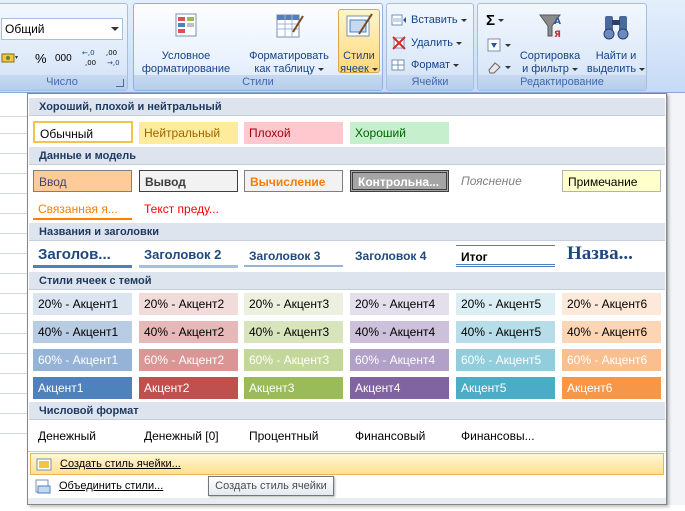  I want to click on eraser-icon, so click(494, 68).